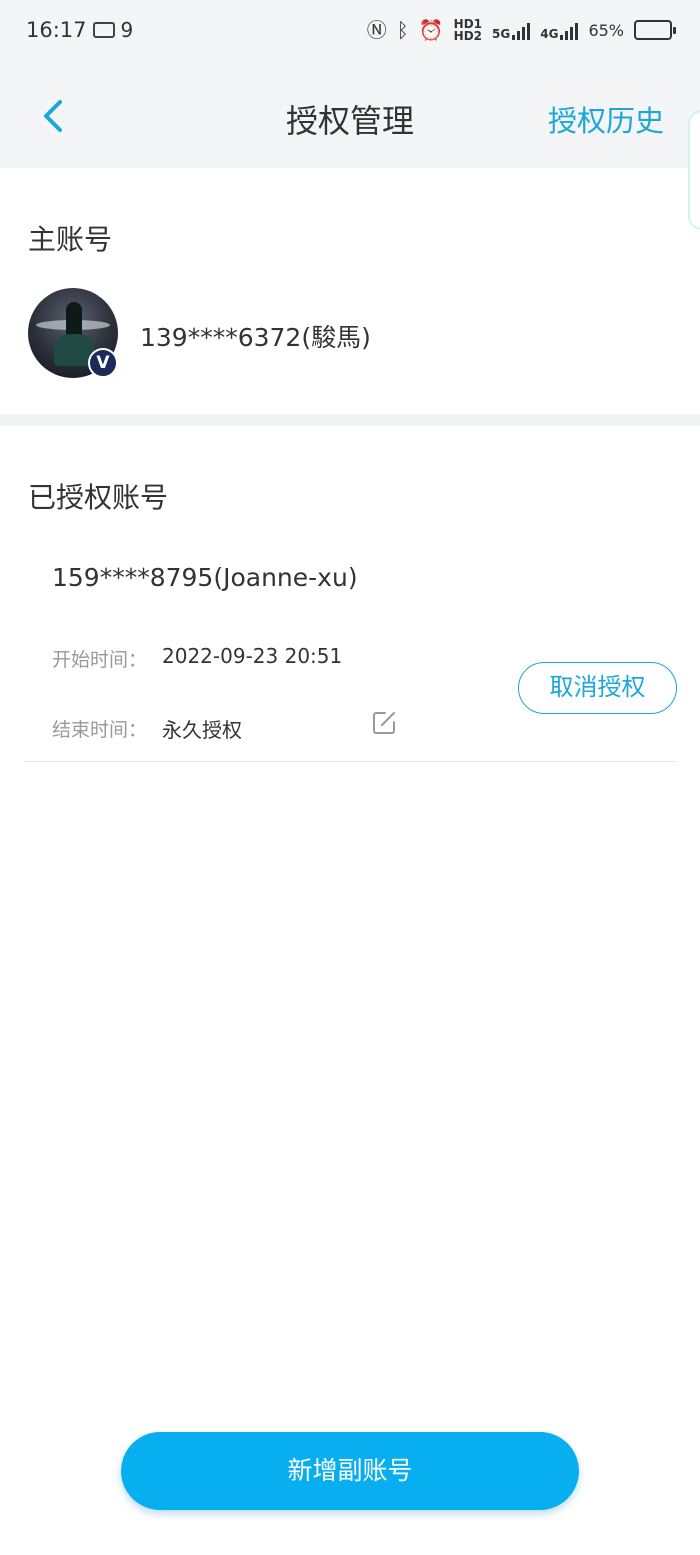 The height and width of the screenshot is (1555, 700). I want to click on battery-icon, so click(655, 30).